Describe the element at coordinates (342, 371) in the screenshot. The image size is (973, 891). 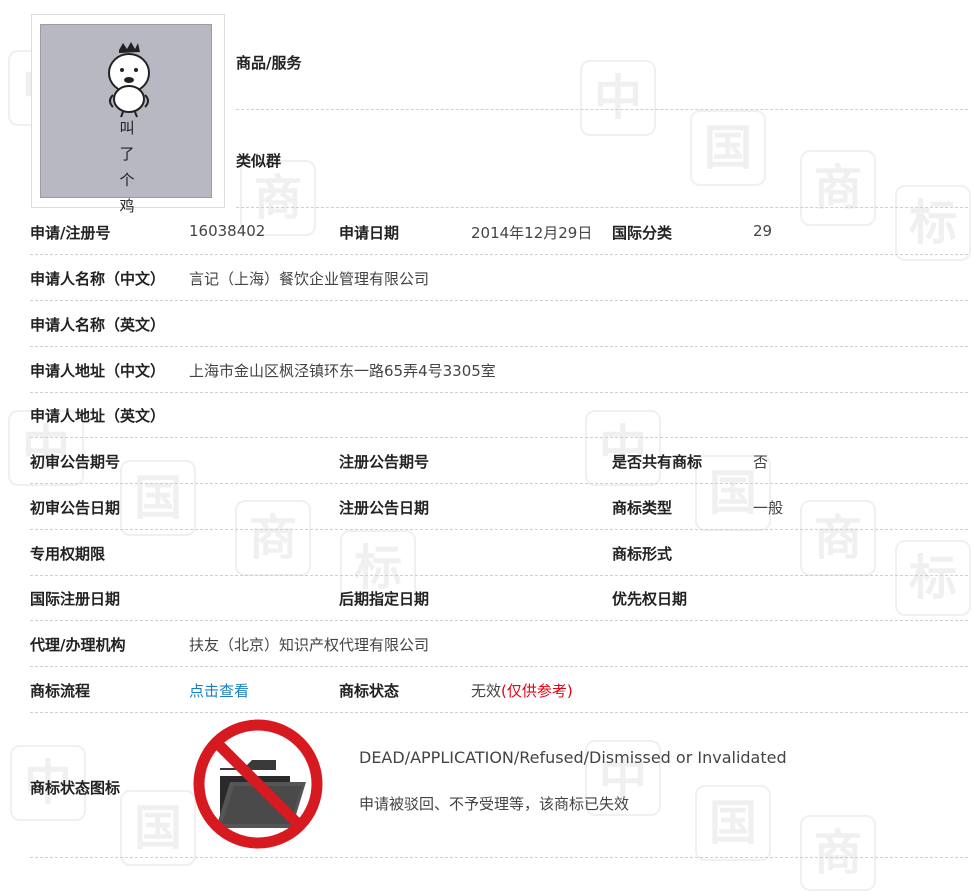
I see `address-cn-value: 上海市金山区枫泾镇环东一路65弄4号3305室` at that location.